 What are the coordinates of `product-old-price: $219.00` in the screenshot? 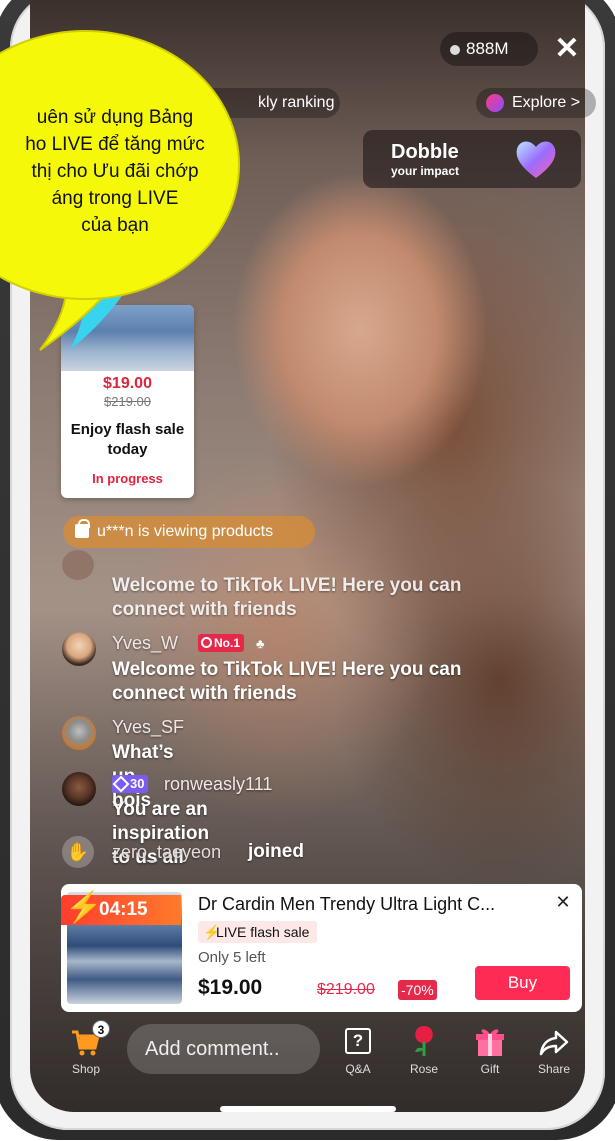 It's located at (346, 989).